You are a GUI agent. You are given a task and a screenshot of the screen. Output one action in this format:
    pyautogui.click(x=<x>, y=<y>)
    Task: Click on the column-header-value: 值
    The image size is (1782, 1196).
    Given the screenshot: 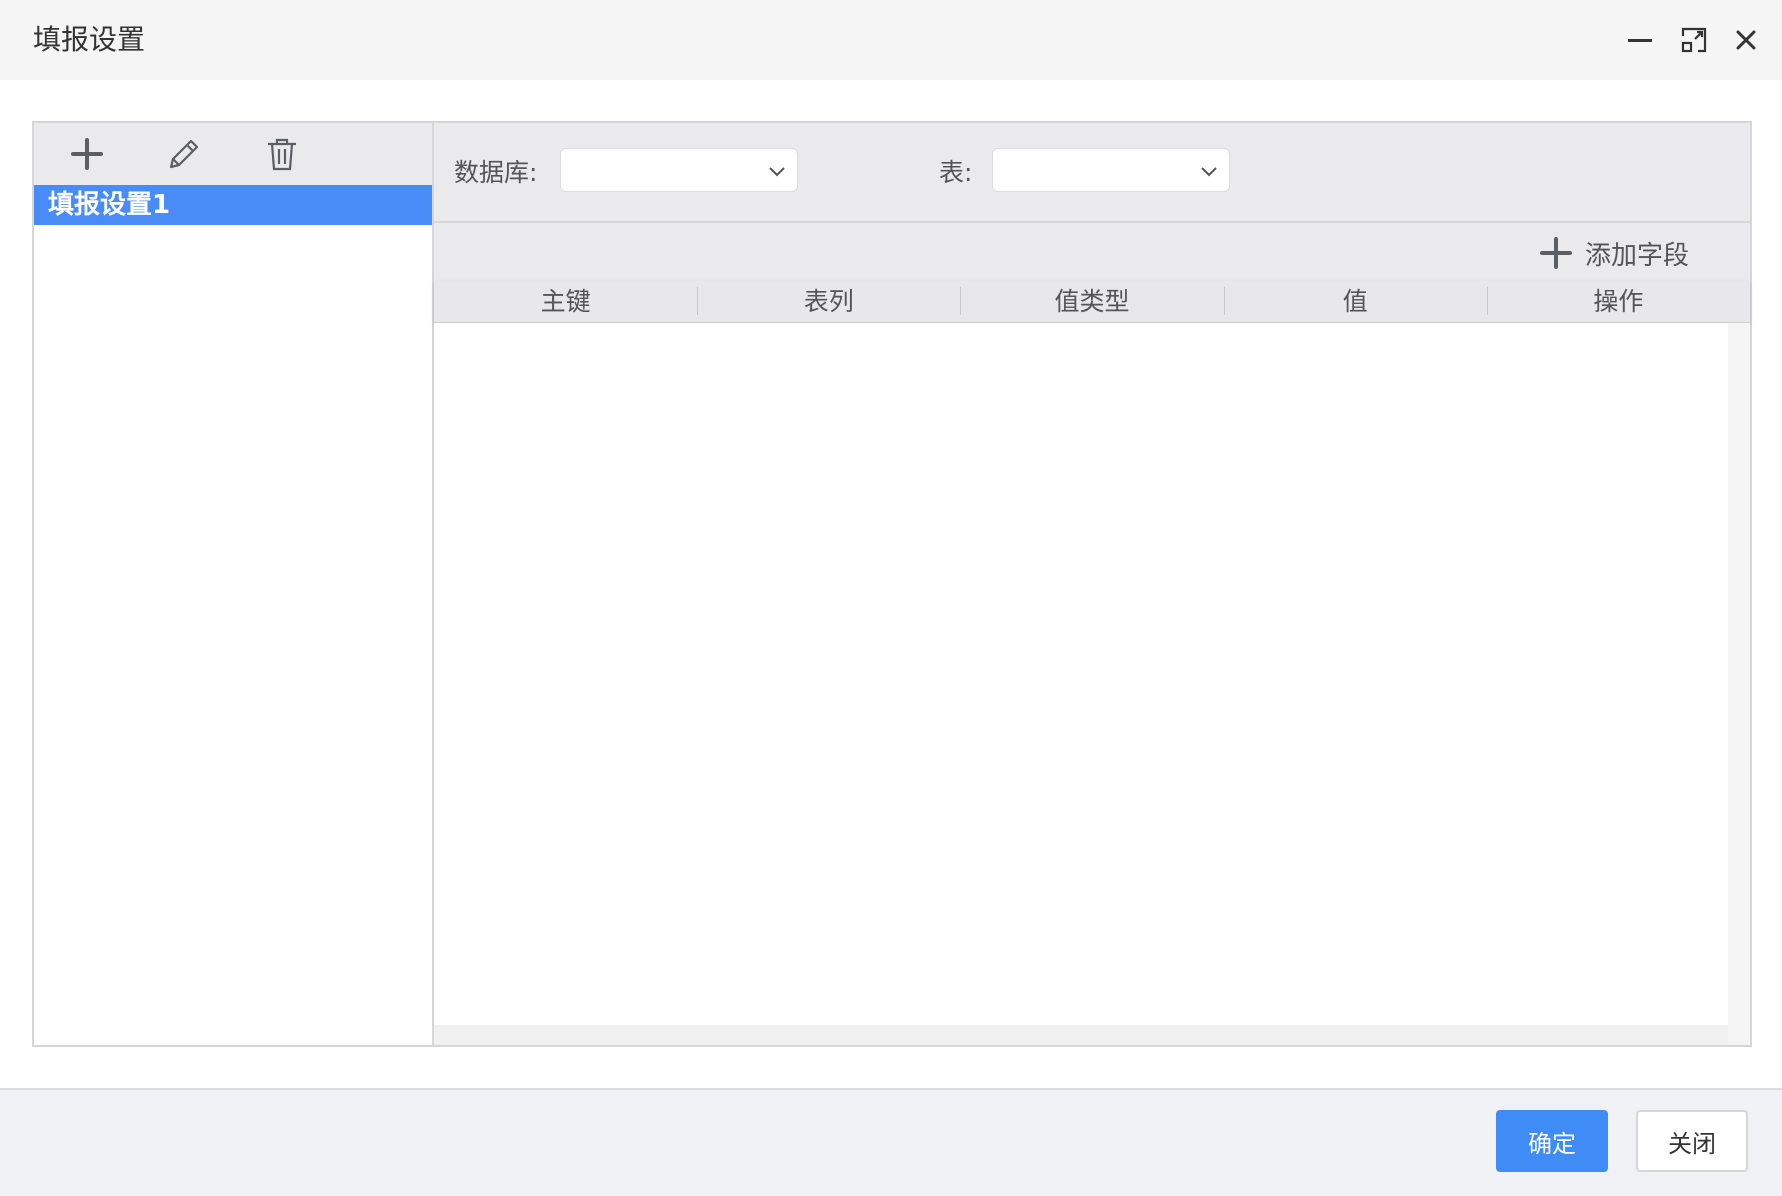 What is the action you would take?
    pyautogui.click(x=1355, y=301)
    